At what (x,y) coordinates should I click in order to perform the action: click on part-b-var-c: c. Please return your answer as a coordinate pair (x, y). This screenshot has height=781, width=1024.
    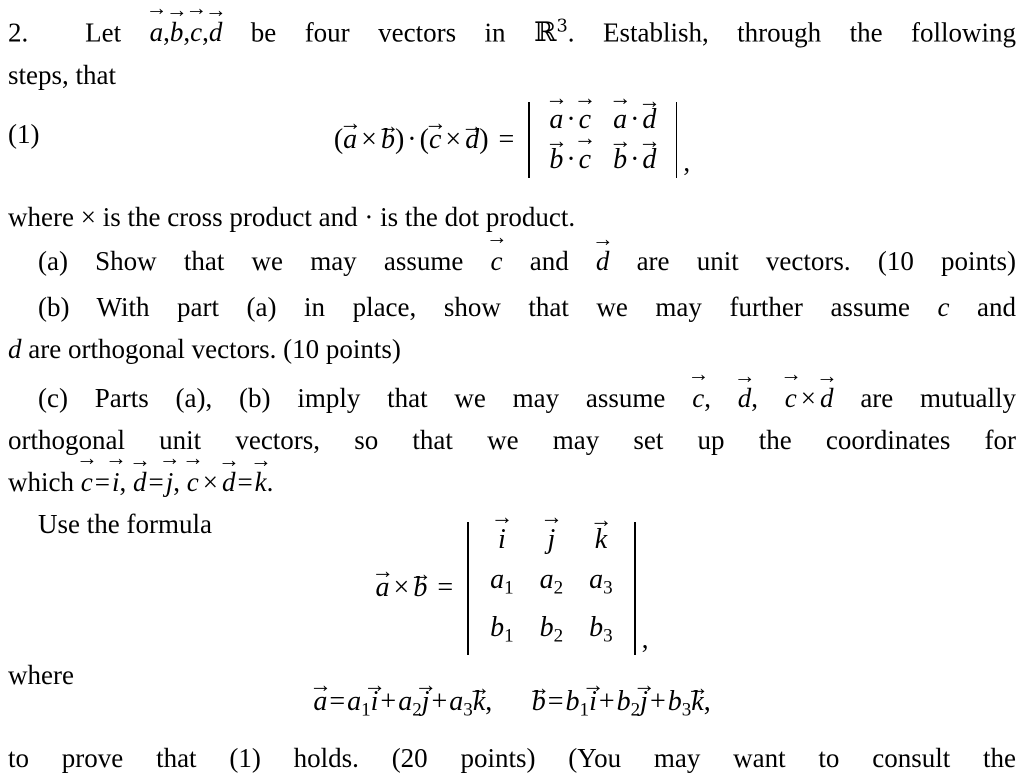
    Looking at the image, I should click on (943, 307).